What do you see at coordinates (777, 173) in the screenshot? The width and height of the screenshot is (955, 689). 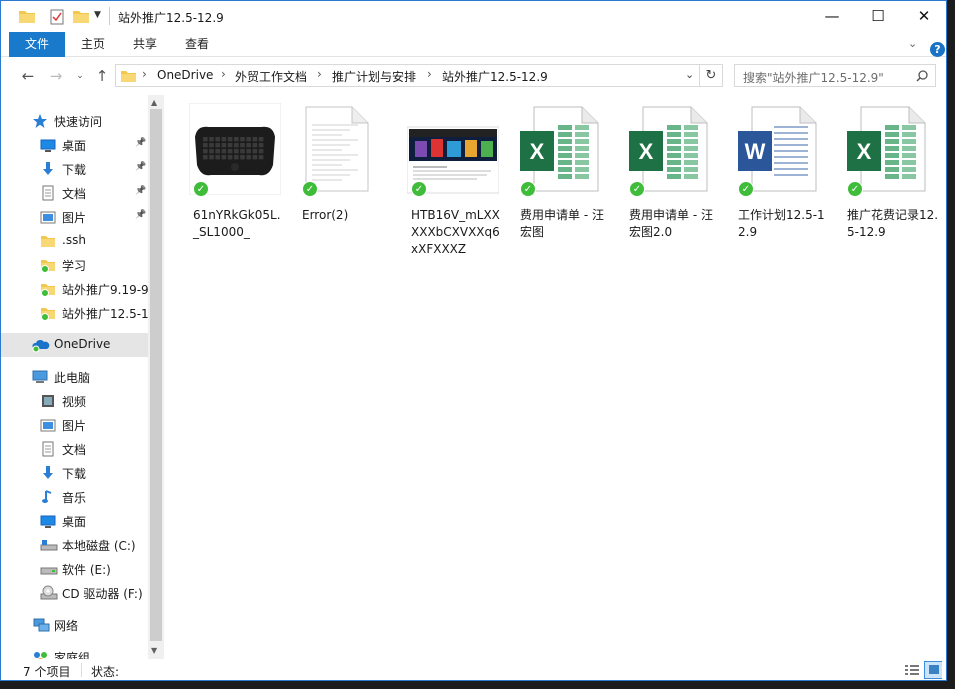 I see `file-item: W ✓ 工作计划12.5-12.9` at bounding box center [777, 173].